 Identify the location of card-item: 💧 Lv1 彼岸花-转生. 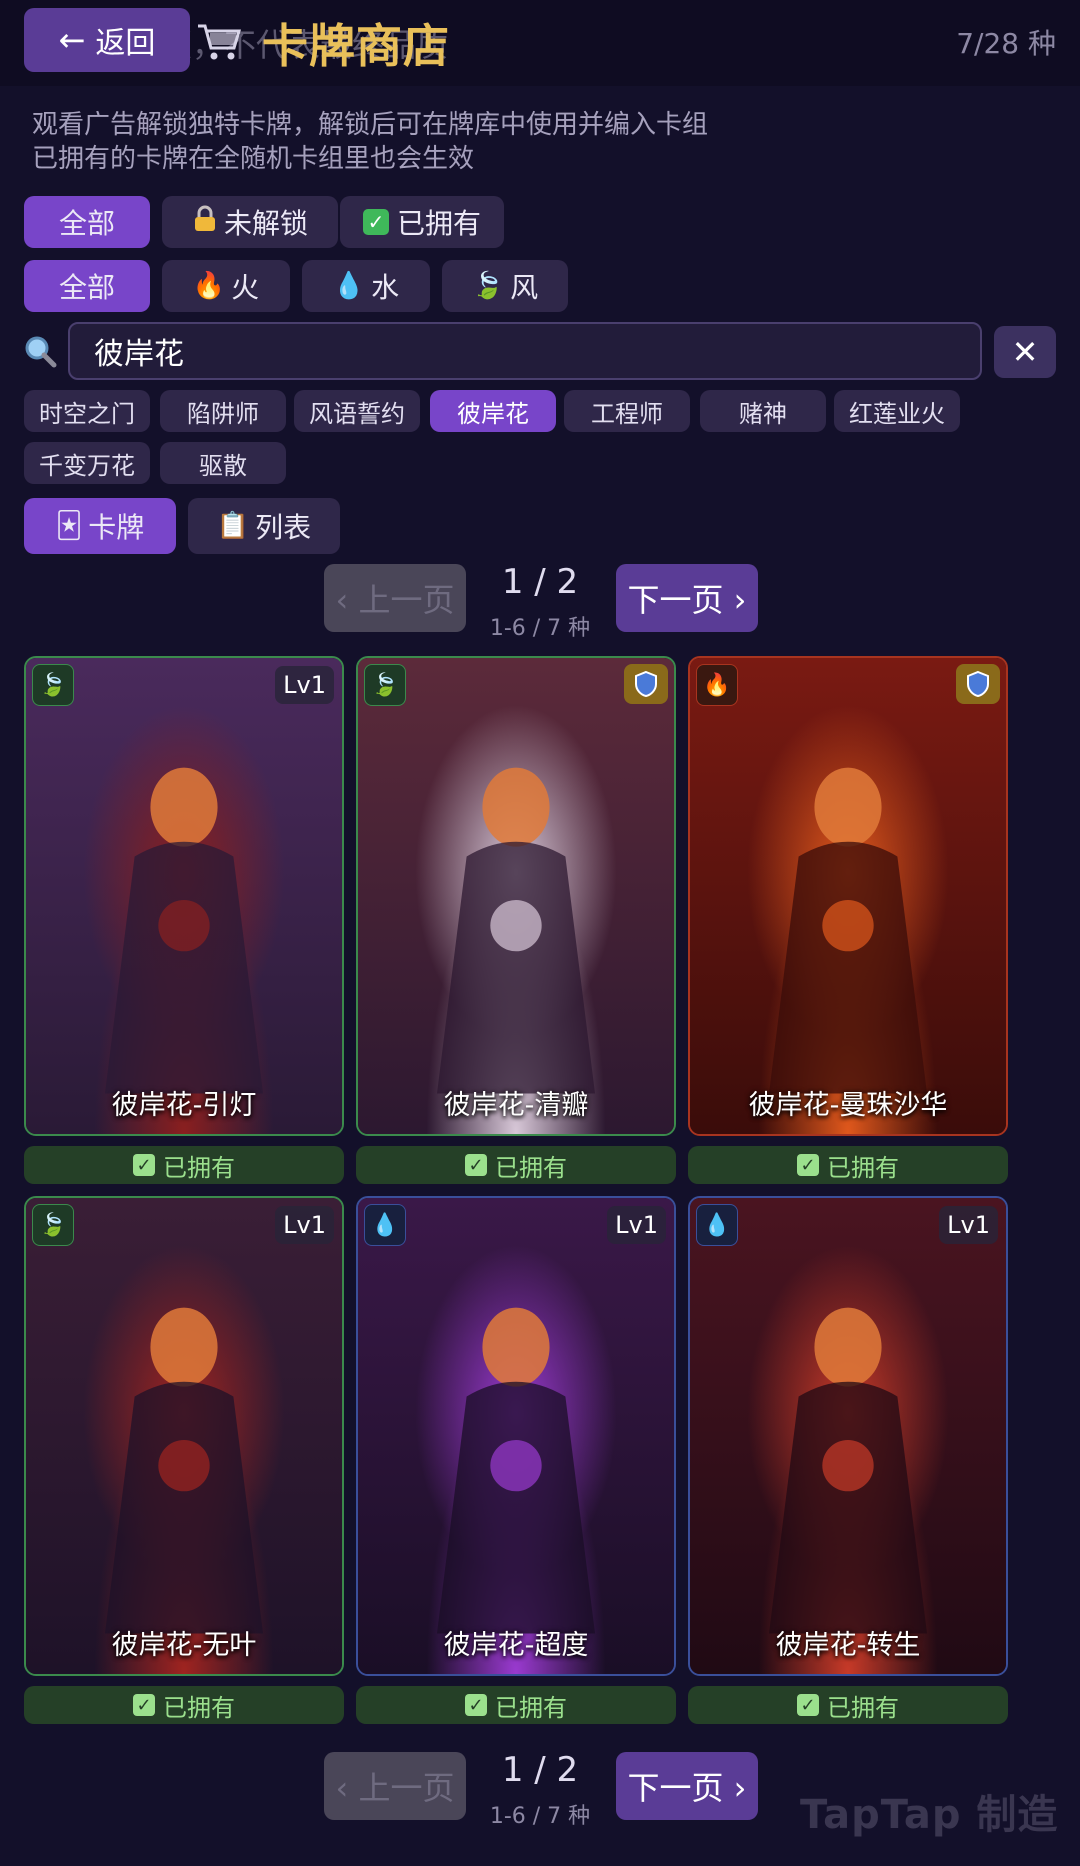
(848, 1436).